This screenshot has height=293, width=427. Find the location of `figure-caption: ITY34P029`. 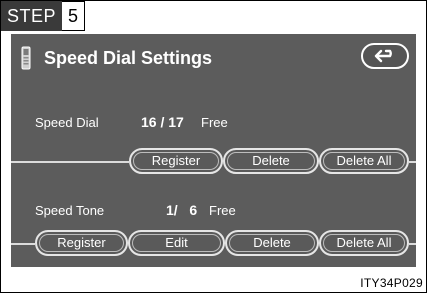

figure-caption: ITY34P029 is located at coordinates (391, 283).